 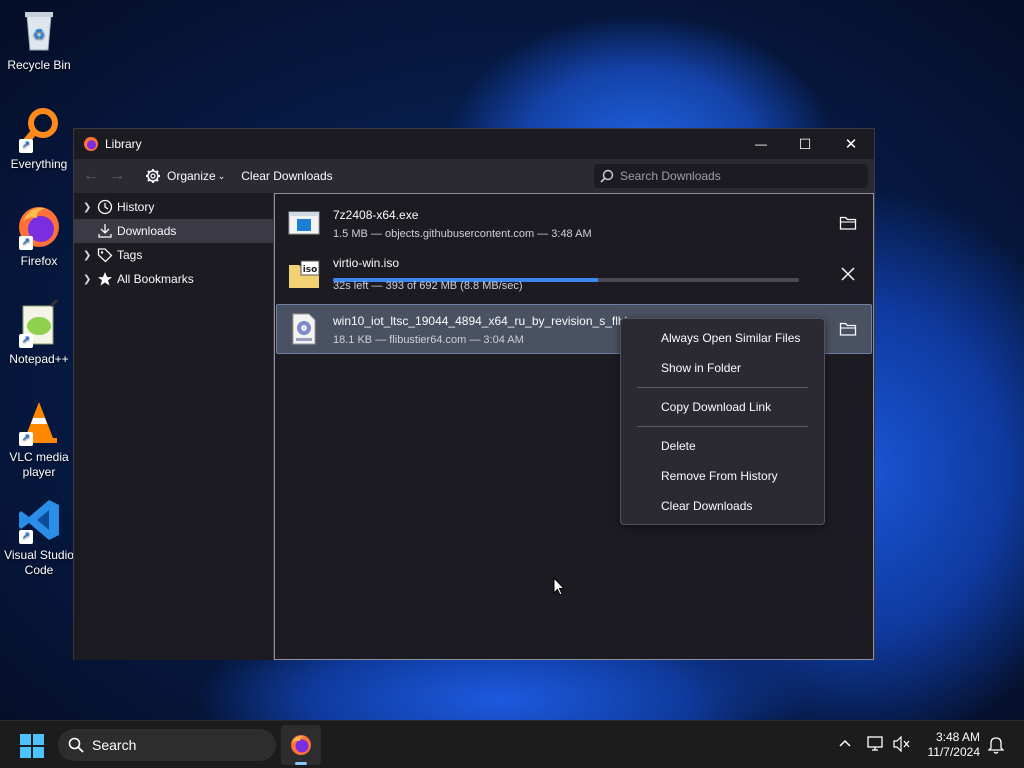 I want to click on search-downloads-input, so click(x=740, y=176).